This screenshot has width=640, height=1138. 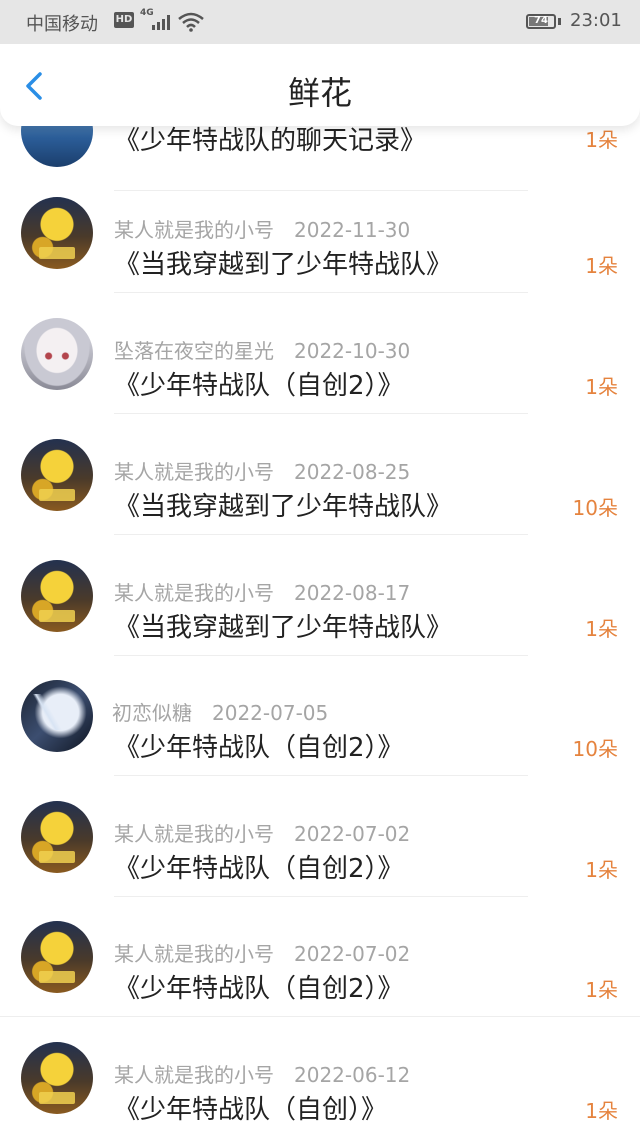 I want to click on record-date: 2022-07-05, so click(x=270, y=713).